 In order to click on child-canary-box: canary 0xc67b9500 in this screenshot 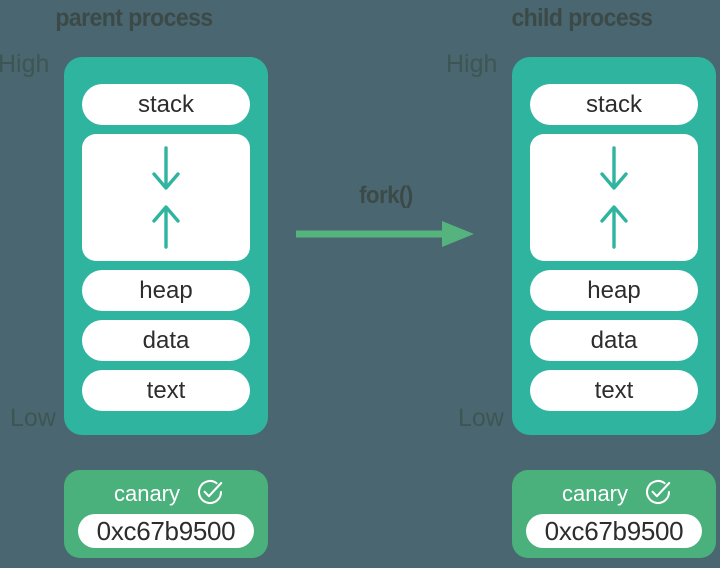, I will do `click(614, 514)`.